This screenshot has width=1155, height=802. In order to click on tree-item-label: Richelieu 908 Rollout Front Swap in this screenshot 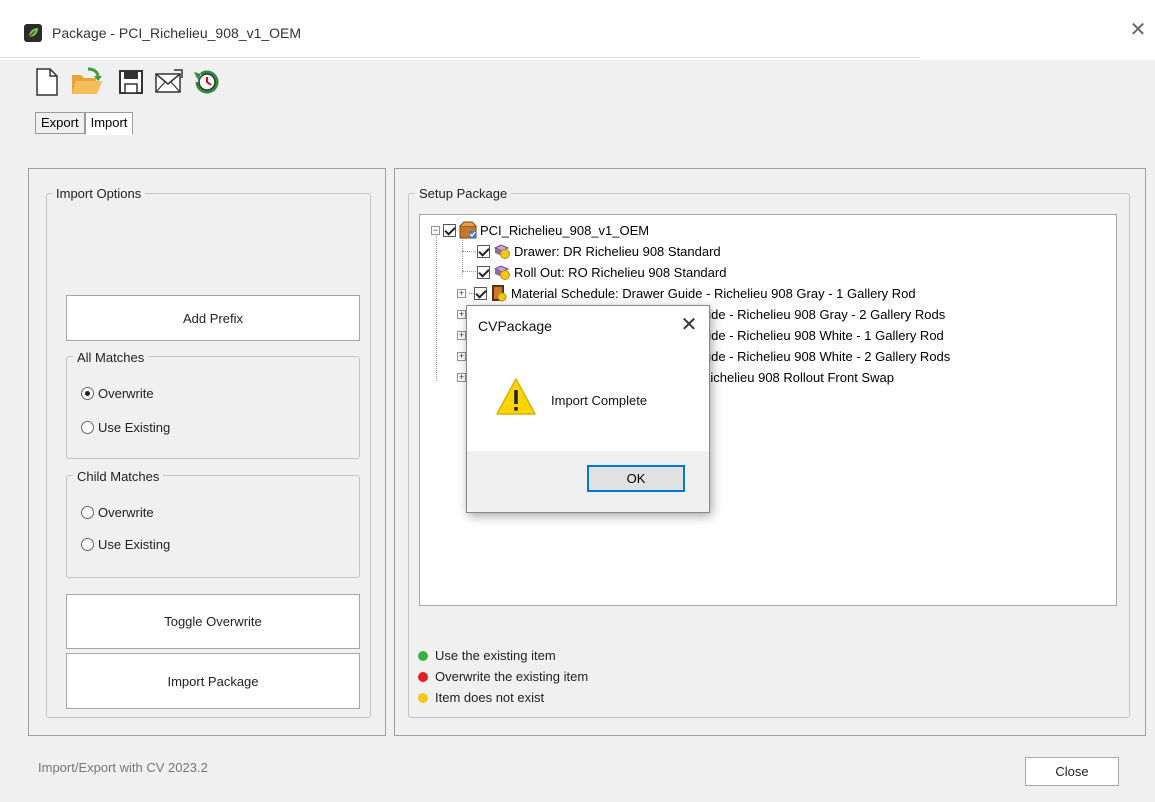, I will do `click(797, 377)`.